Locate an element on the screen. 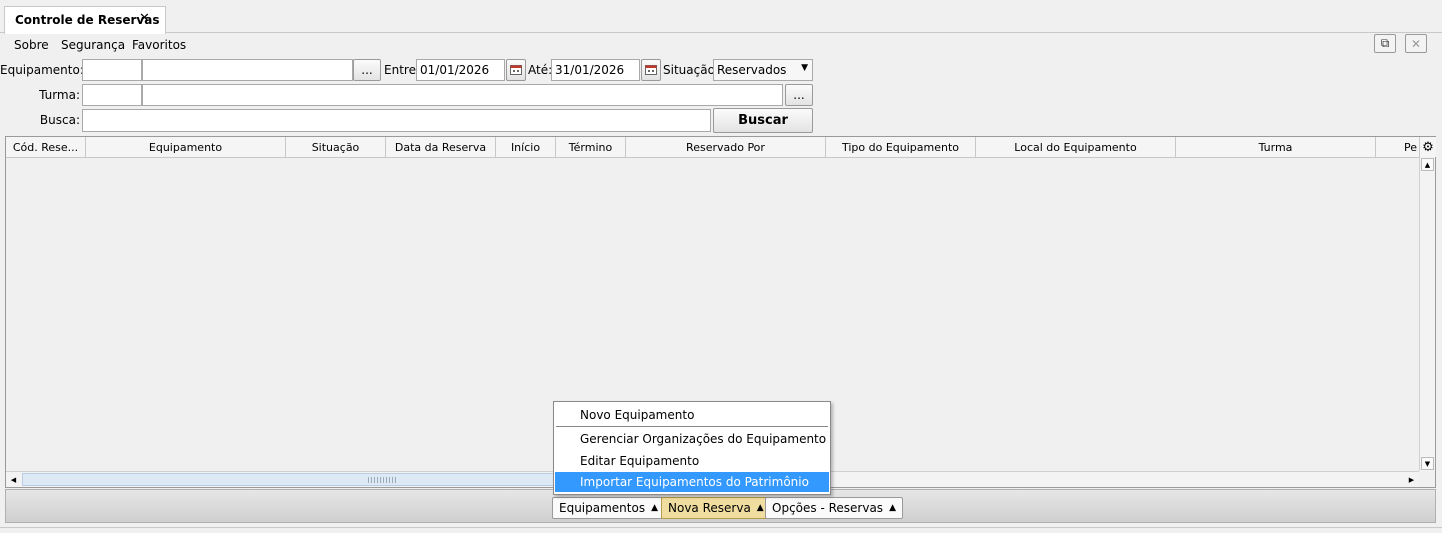 This screenshot has height=533, width=1442. equipamento-code-field is located at coordinates (112, 70).